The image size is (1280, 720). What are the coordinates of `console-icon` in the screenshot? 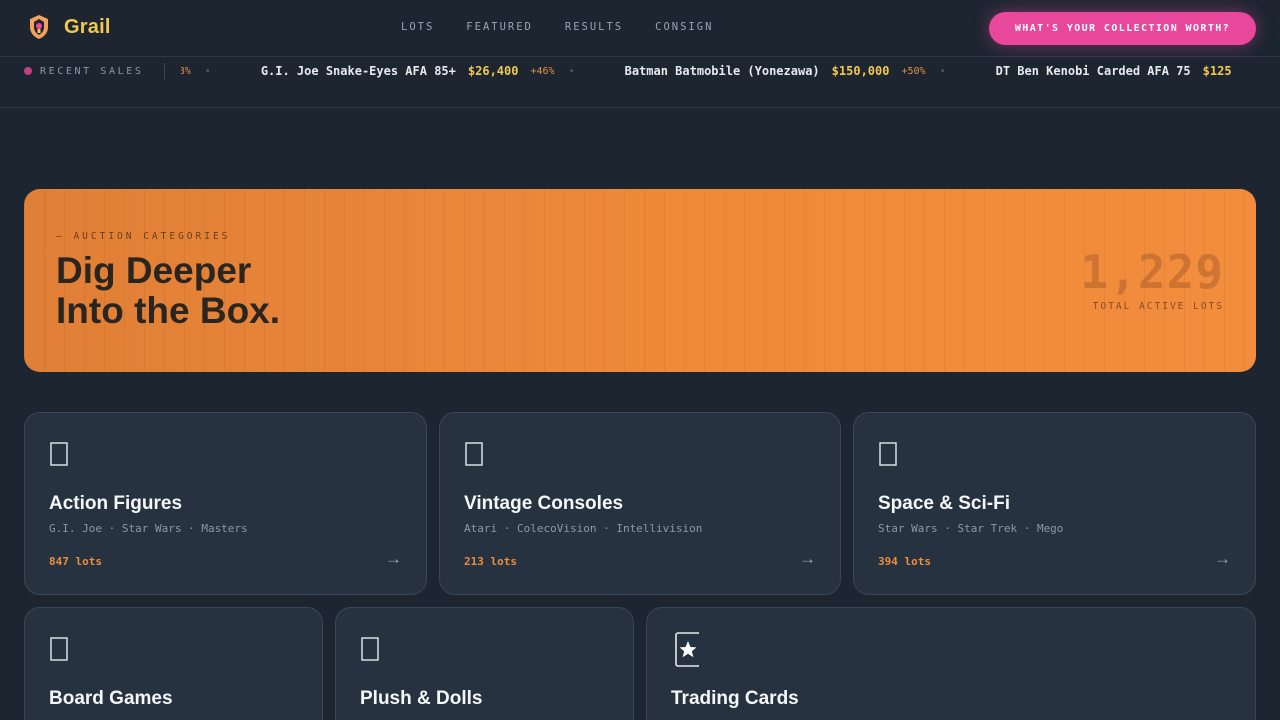 It's located at (474, 454).